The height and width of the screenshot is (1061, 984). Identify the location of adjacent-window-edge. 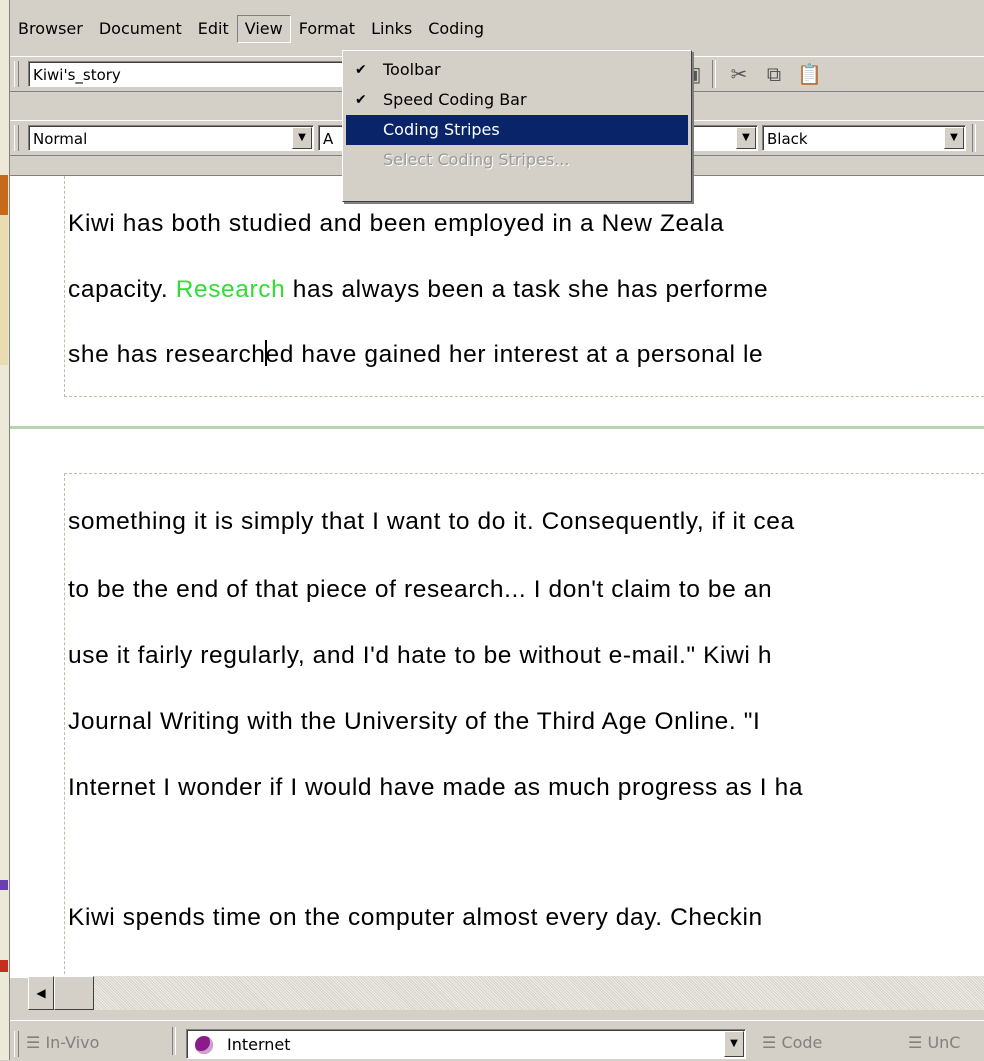
(5, 530).